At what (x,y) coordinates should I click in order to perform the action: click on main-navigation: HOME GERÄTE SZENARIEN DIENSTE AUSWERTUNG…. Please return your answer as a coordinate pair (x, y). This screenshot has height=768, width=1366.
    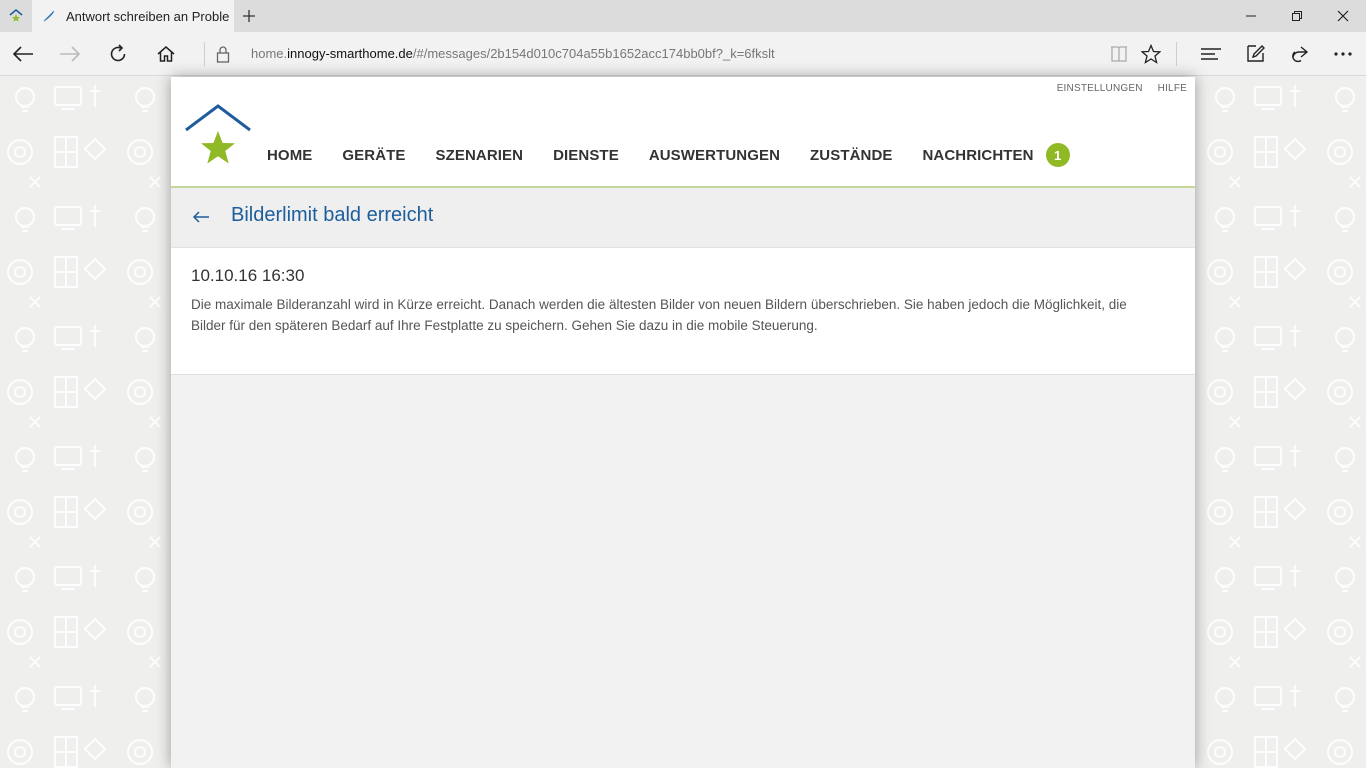
    Looking at the image, I should click on (668, 155).